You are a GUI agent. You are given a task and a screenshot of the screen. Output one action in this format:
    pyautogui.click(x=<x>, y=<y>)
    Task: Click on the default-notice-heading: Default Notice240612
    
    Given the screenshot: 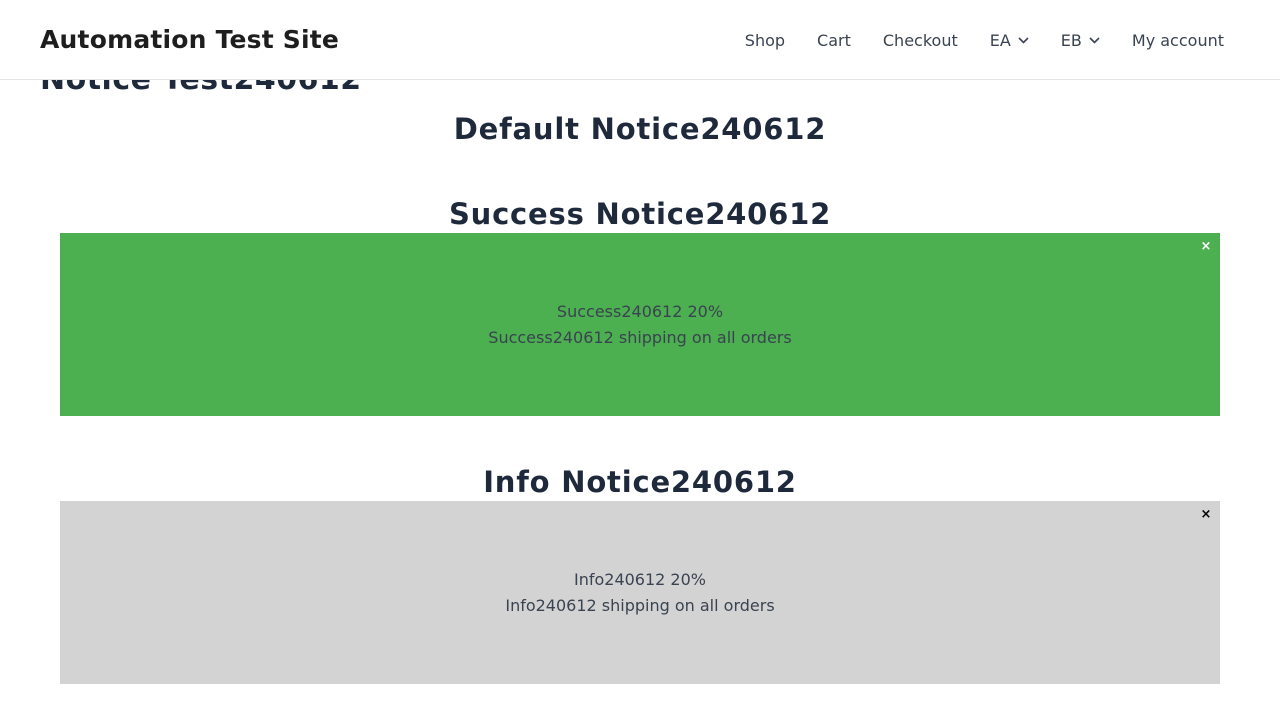 What is the action you would take?
    pyautogui.click(x=640, y=129)
    